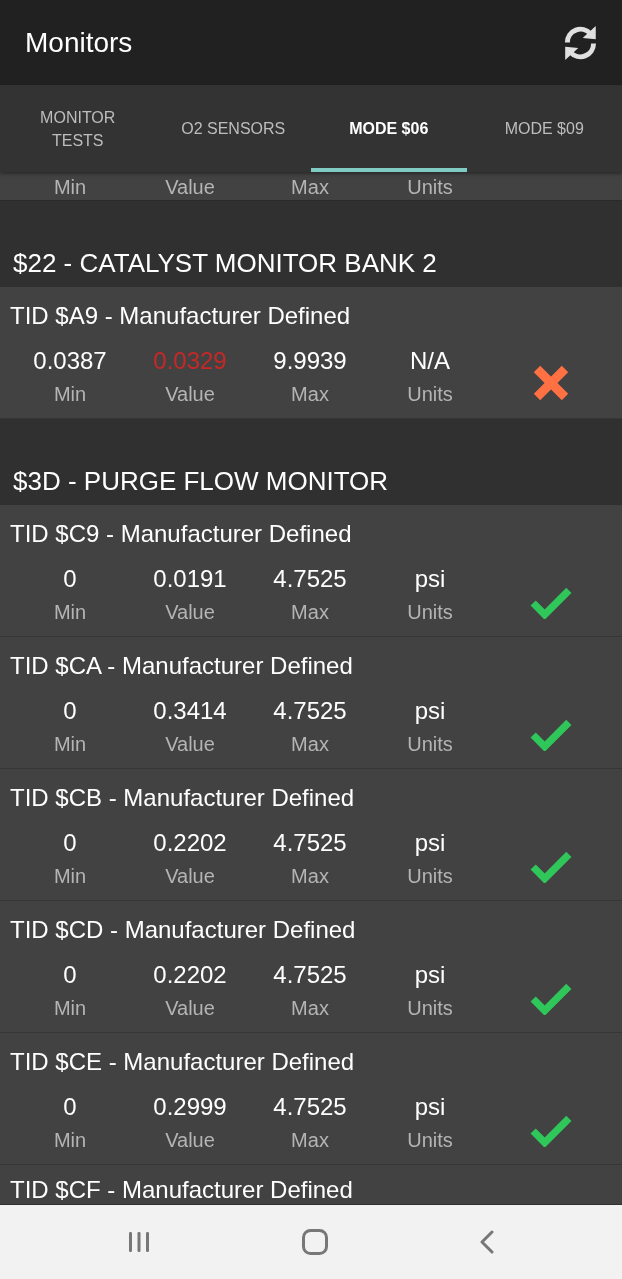 The height and width of the screenshot is (1279, 622). Describe the element at coordinates (487, 1242) in the screenshot. I see `chevron-left-icon` at that location.